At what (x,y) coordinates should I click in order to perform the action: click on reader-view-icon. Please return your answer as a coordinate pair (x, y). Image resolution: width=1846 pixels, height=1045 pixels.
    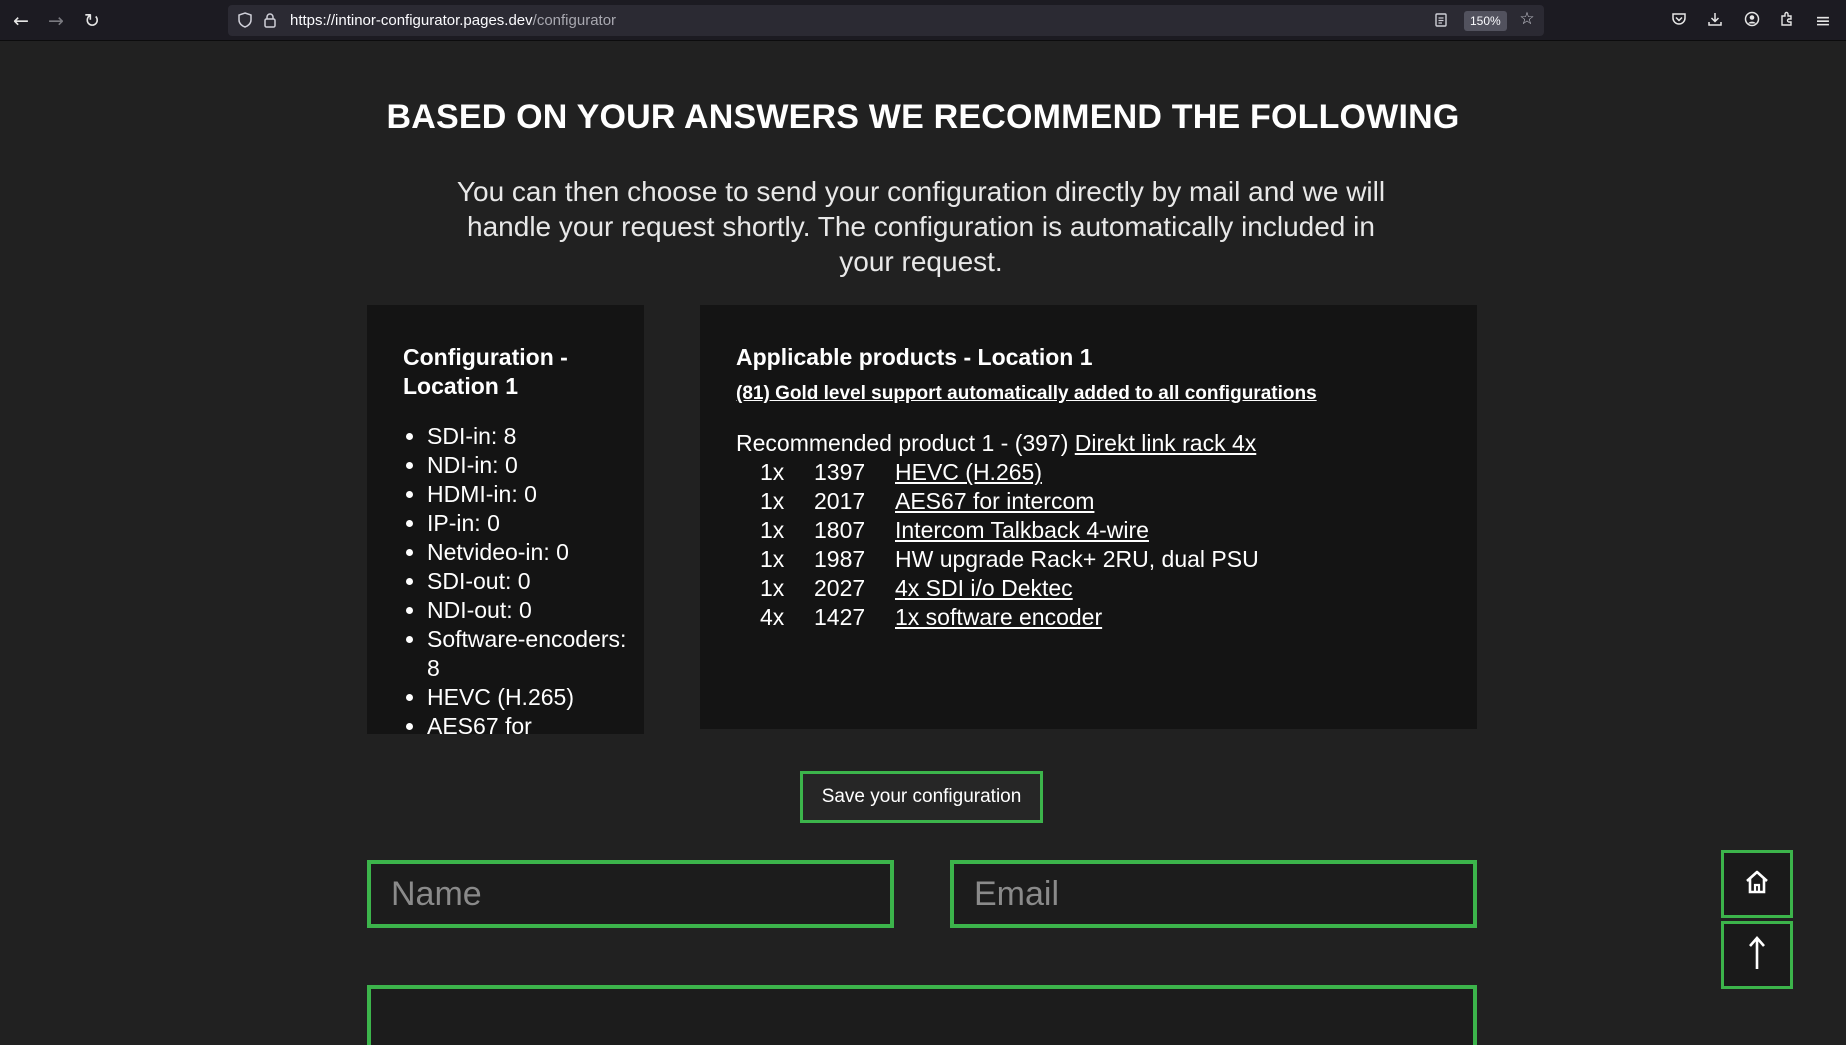
    Looking at the image, I should click on (1441, 21).